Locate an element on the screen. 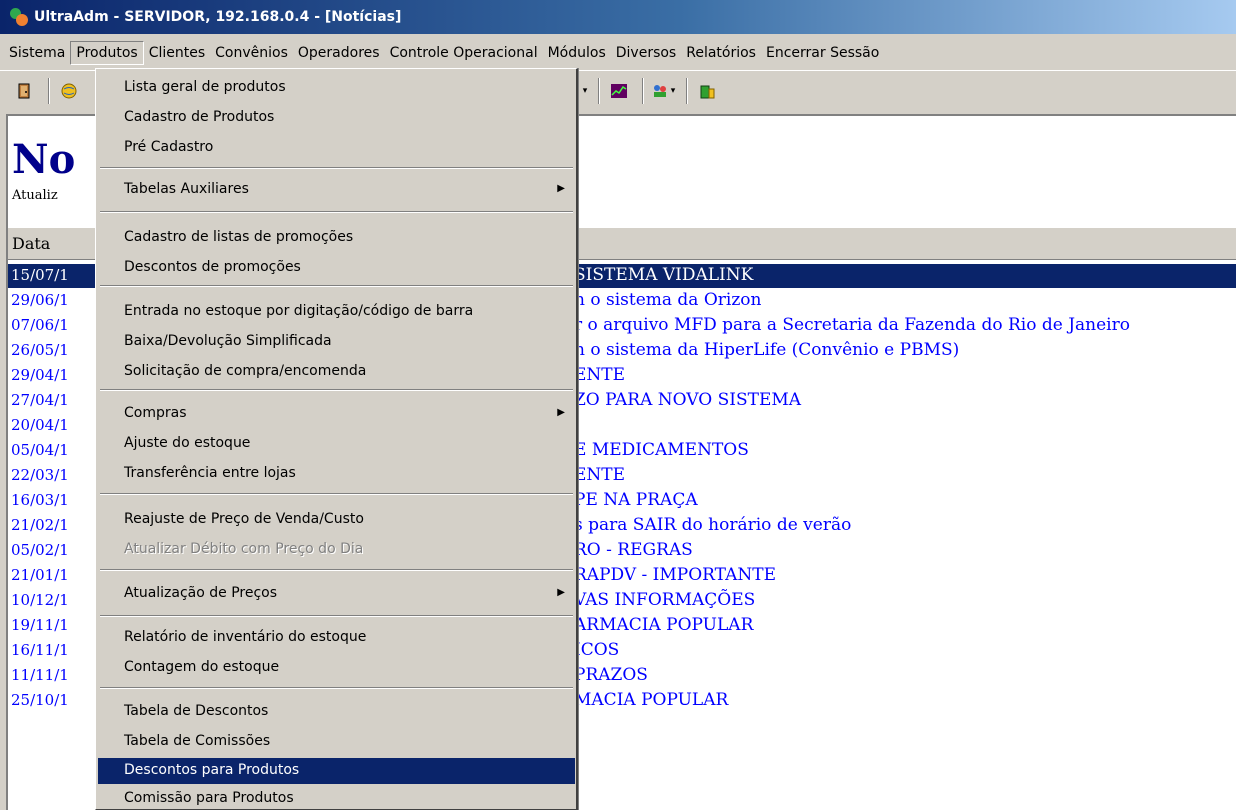  menu-clientes: Clientes is located at coordinates (177, 53).